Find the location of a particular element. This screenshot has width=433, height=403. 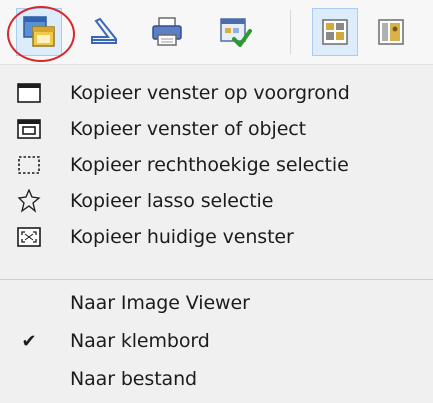

menu-item-label: Kopieer rechthoekige selectie is located at coordinates (209, 165).